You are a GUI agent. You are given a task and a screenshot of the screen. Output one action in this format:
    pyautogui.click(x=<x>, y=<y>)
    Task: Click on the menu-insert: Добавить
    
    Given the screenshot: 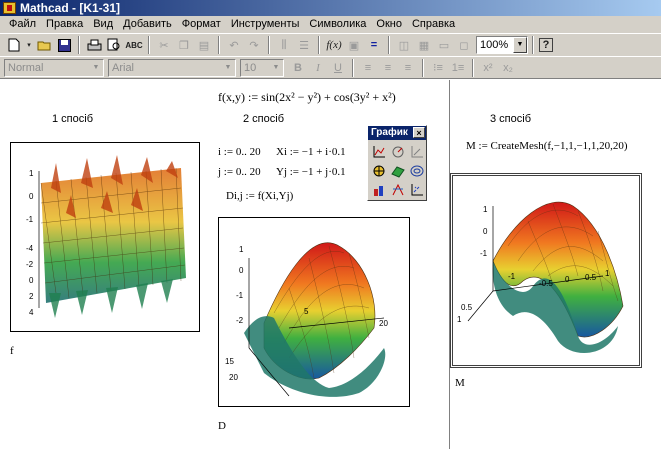 What is the action you would take?
    pyautogui.click(x=147, y=24)
    